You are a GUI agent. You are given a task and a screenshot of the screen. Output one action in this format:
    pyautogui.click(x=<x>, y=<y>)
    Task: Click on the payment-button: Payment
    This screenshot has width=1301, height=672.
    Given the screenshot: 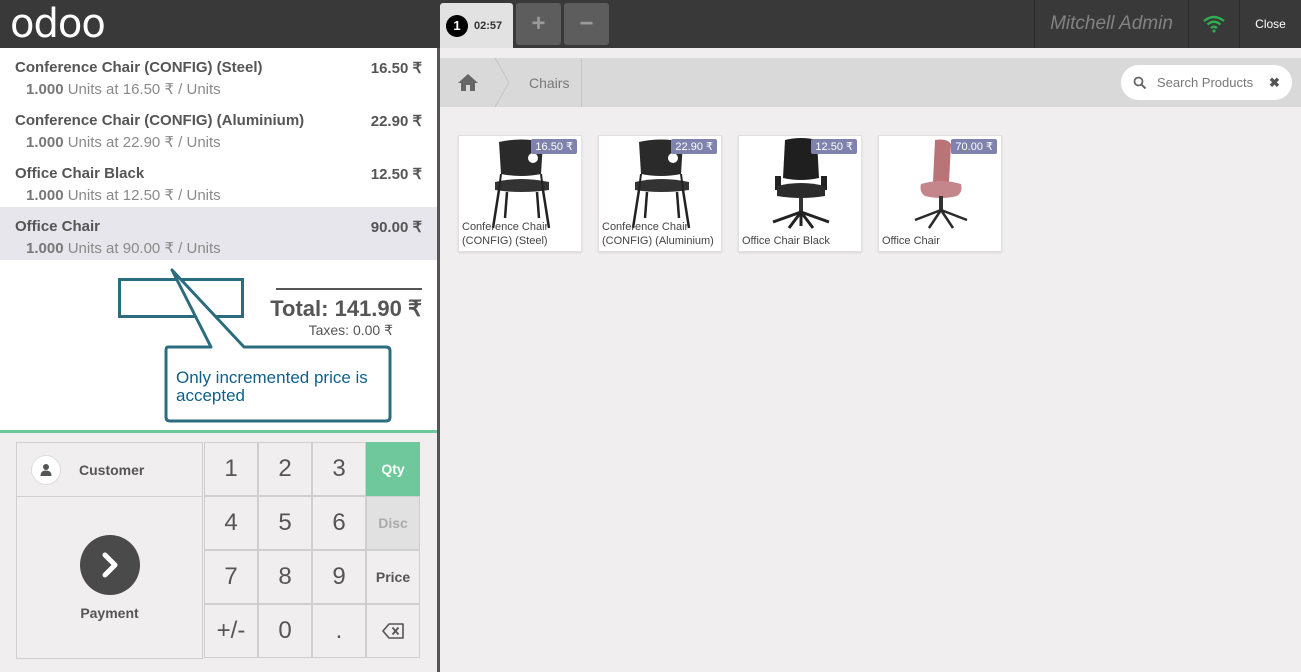 What is the action you would take?
    pyautogui.click(x=109, y=577)
    